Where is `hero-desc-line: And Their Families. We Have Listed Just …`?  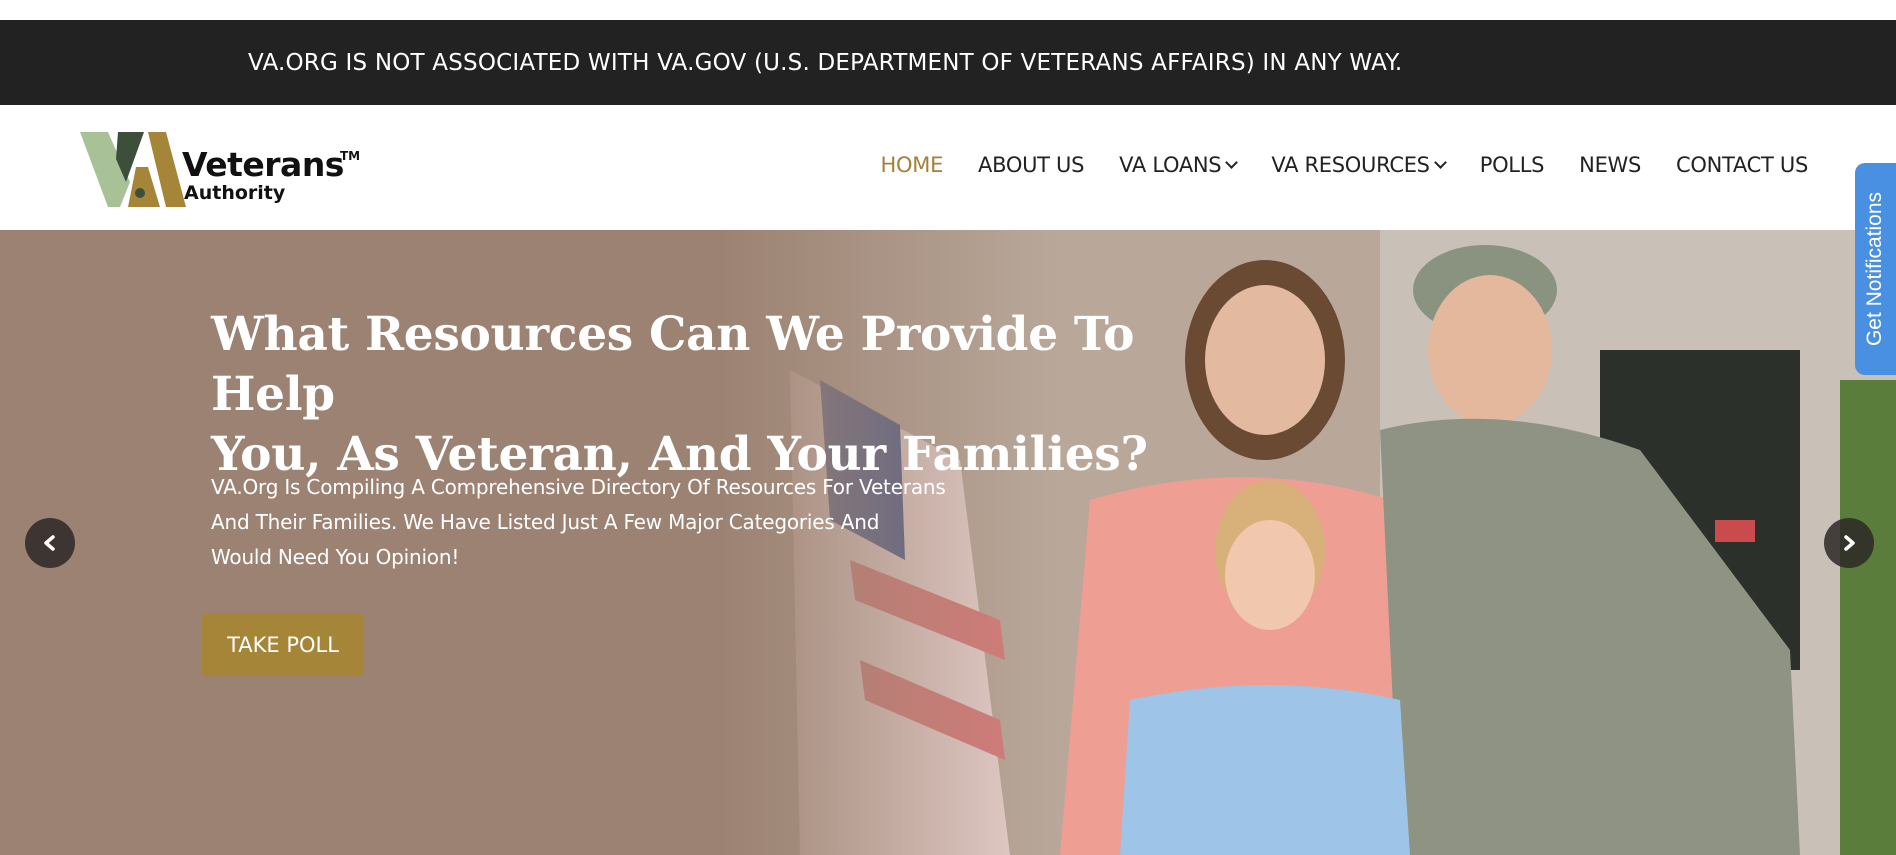 hero-desc-line: And Their Families. We Have Listed Just … is located at coordinates (545, 522).